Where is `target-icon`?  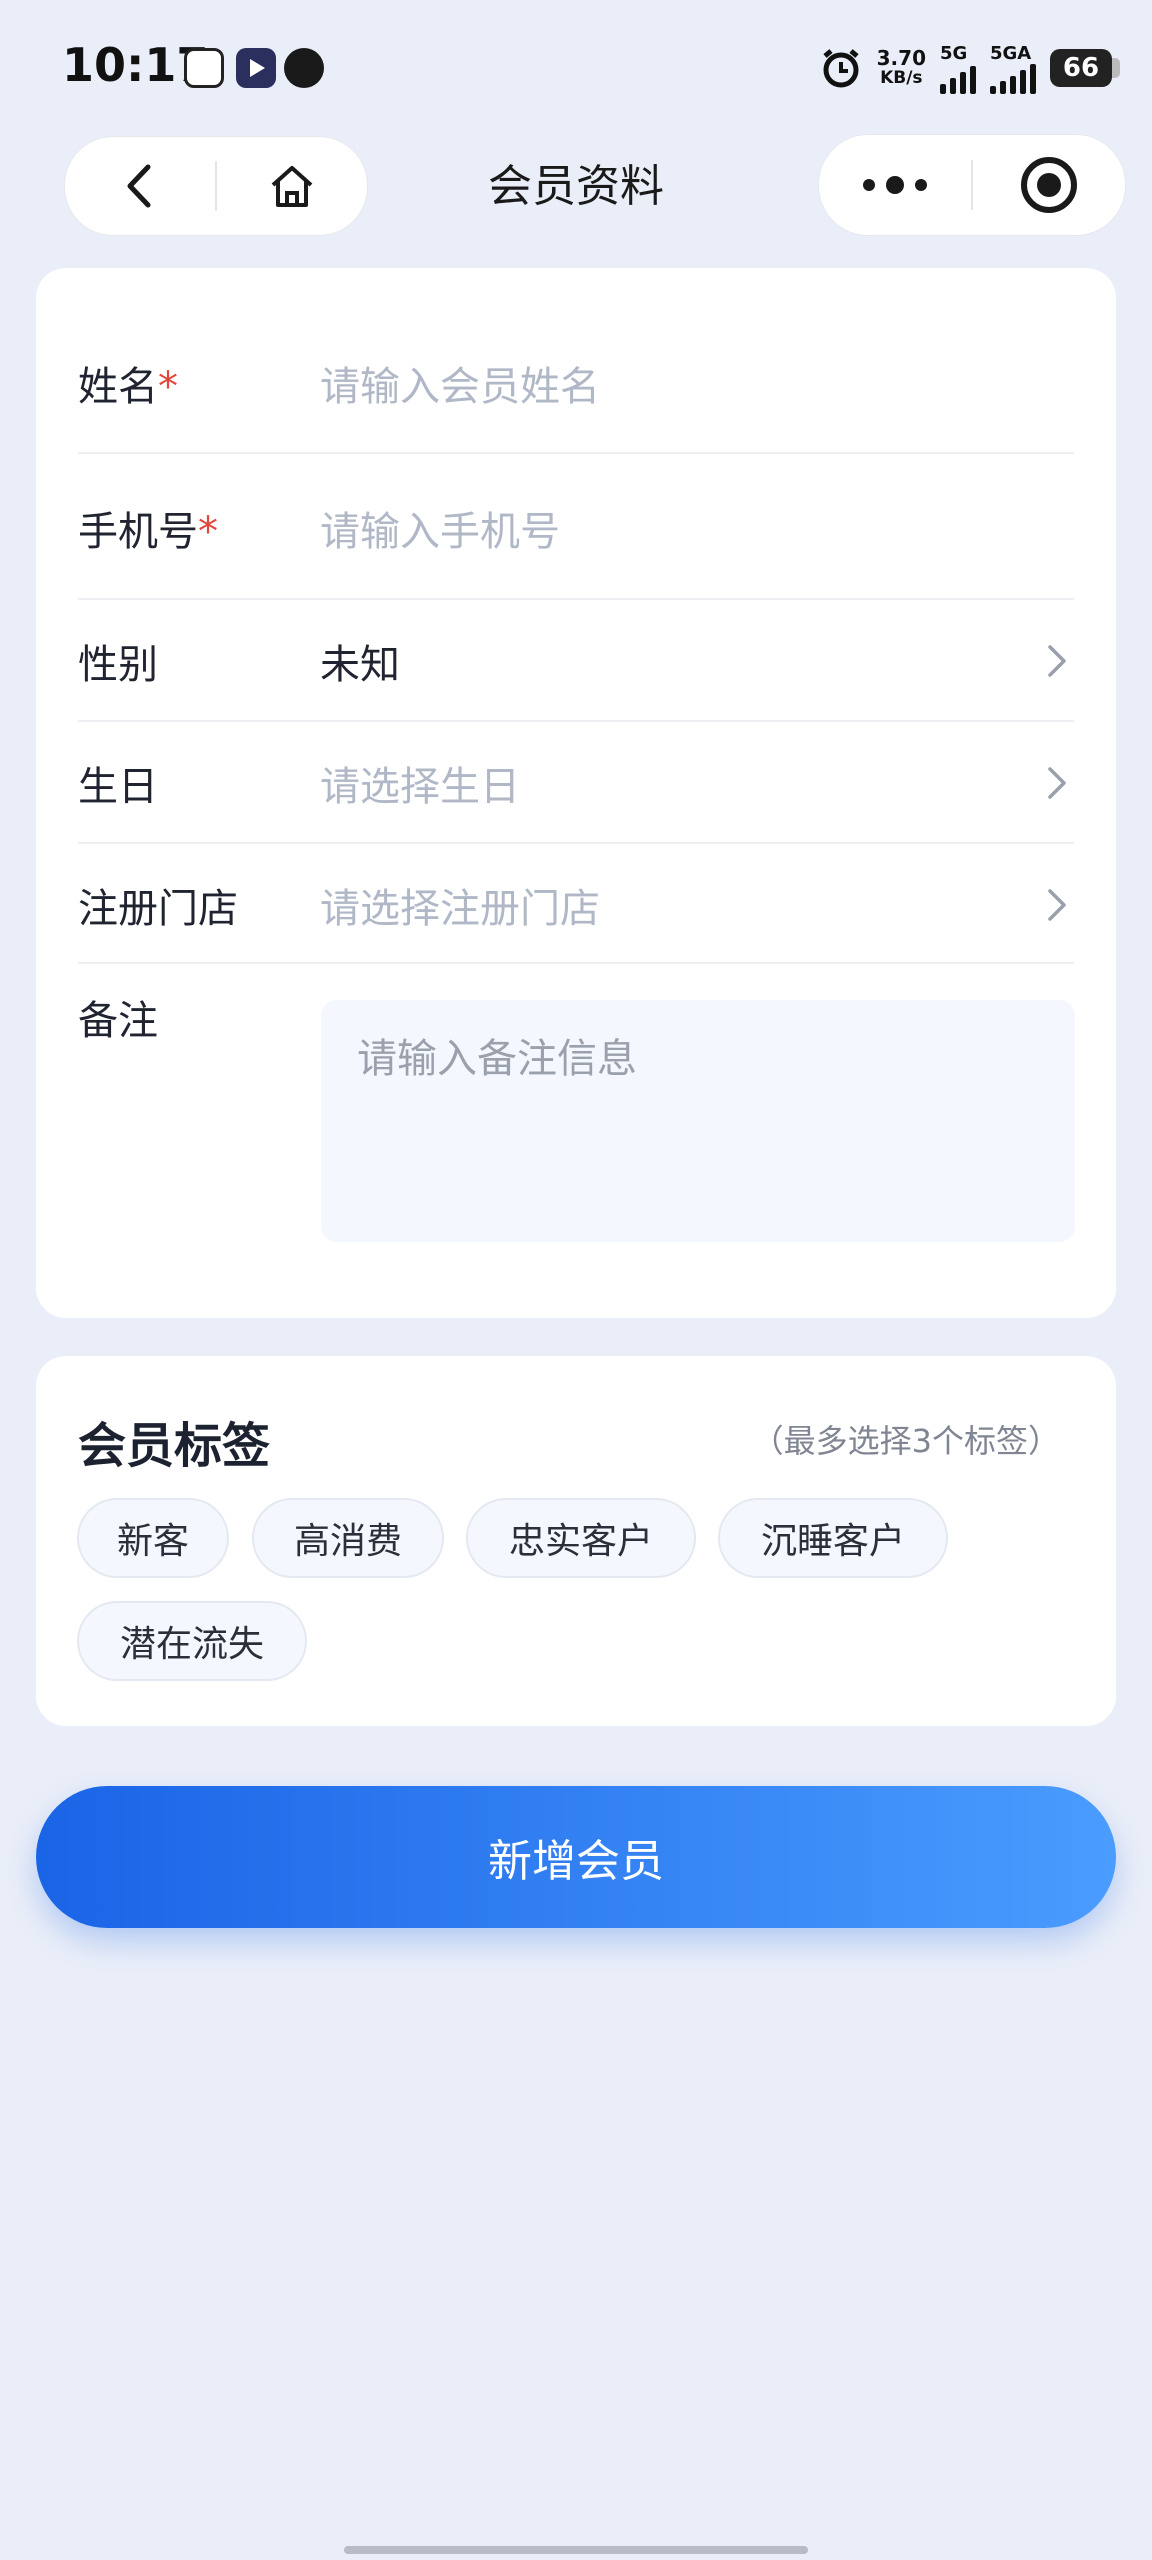 target-icon is located at coordinates (1049, 185).